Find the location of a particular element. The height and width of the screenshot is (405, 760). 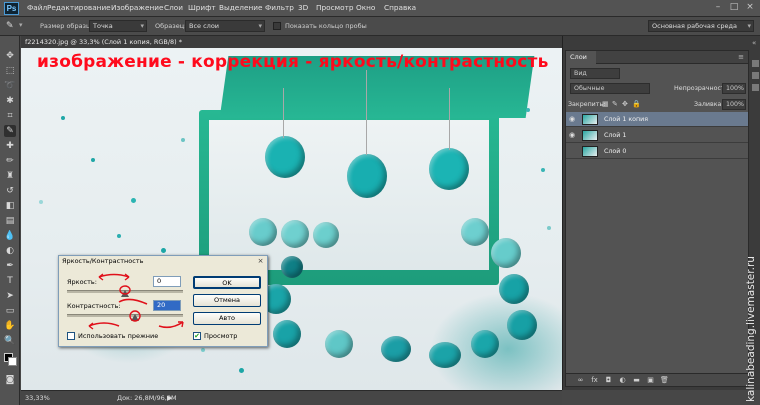

dodge-tool-icon: ◐ is located at coordinates (10, 251).